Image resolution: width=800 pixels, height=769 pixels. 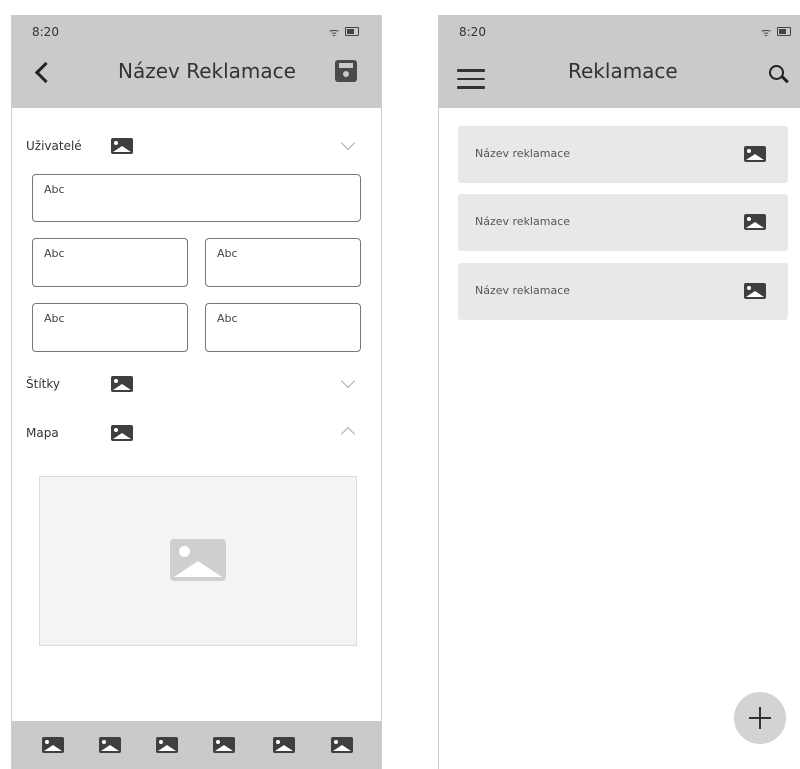 I want to click on page-title: Název Reklamace, so click(x=207, y=71).